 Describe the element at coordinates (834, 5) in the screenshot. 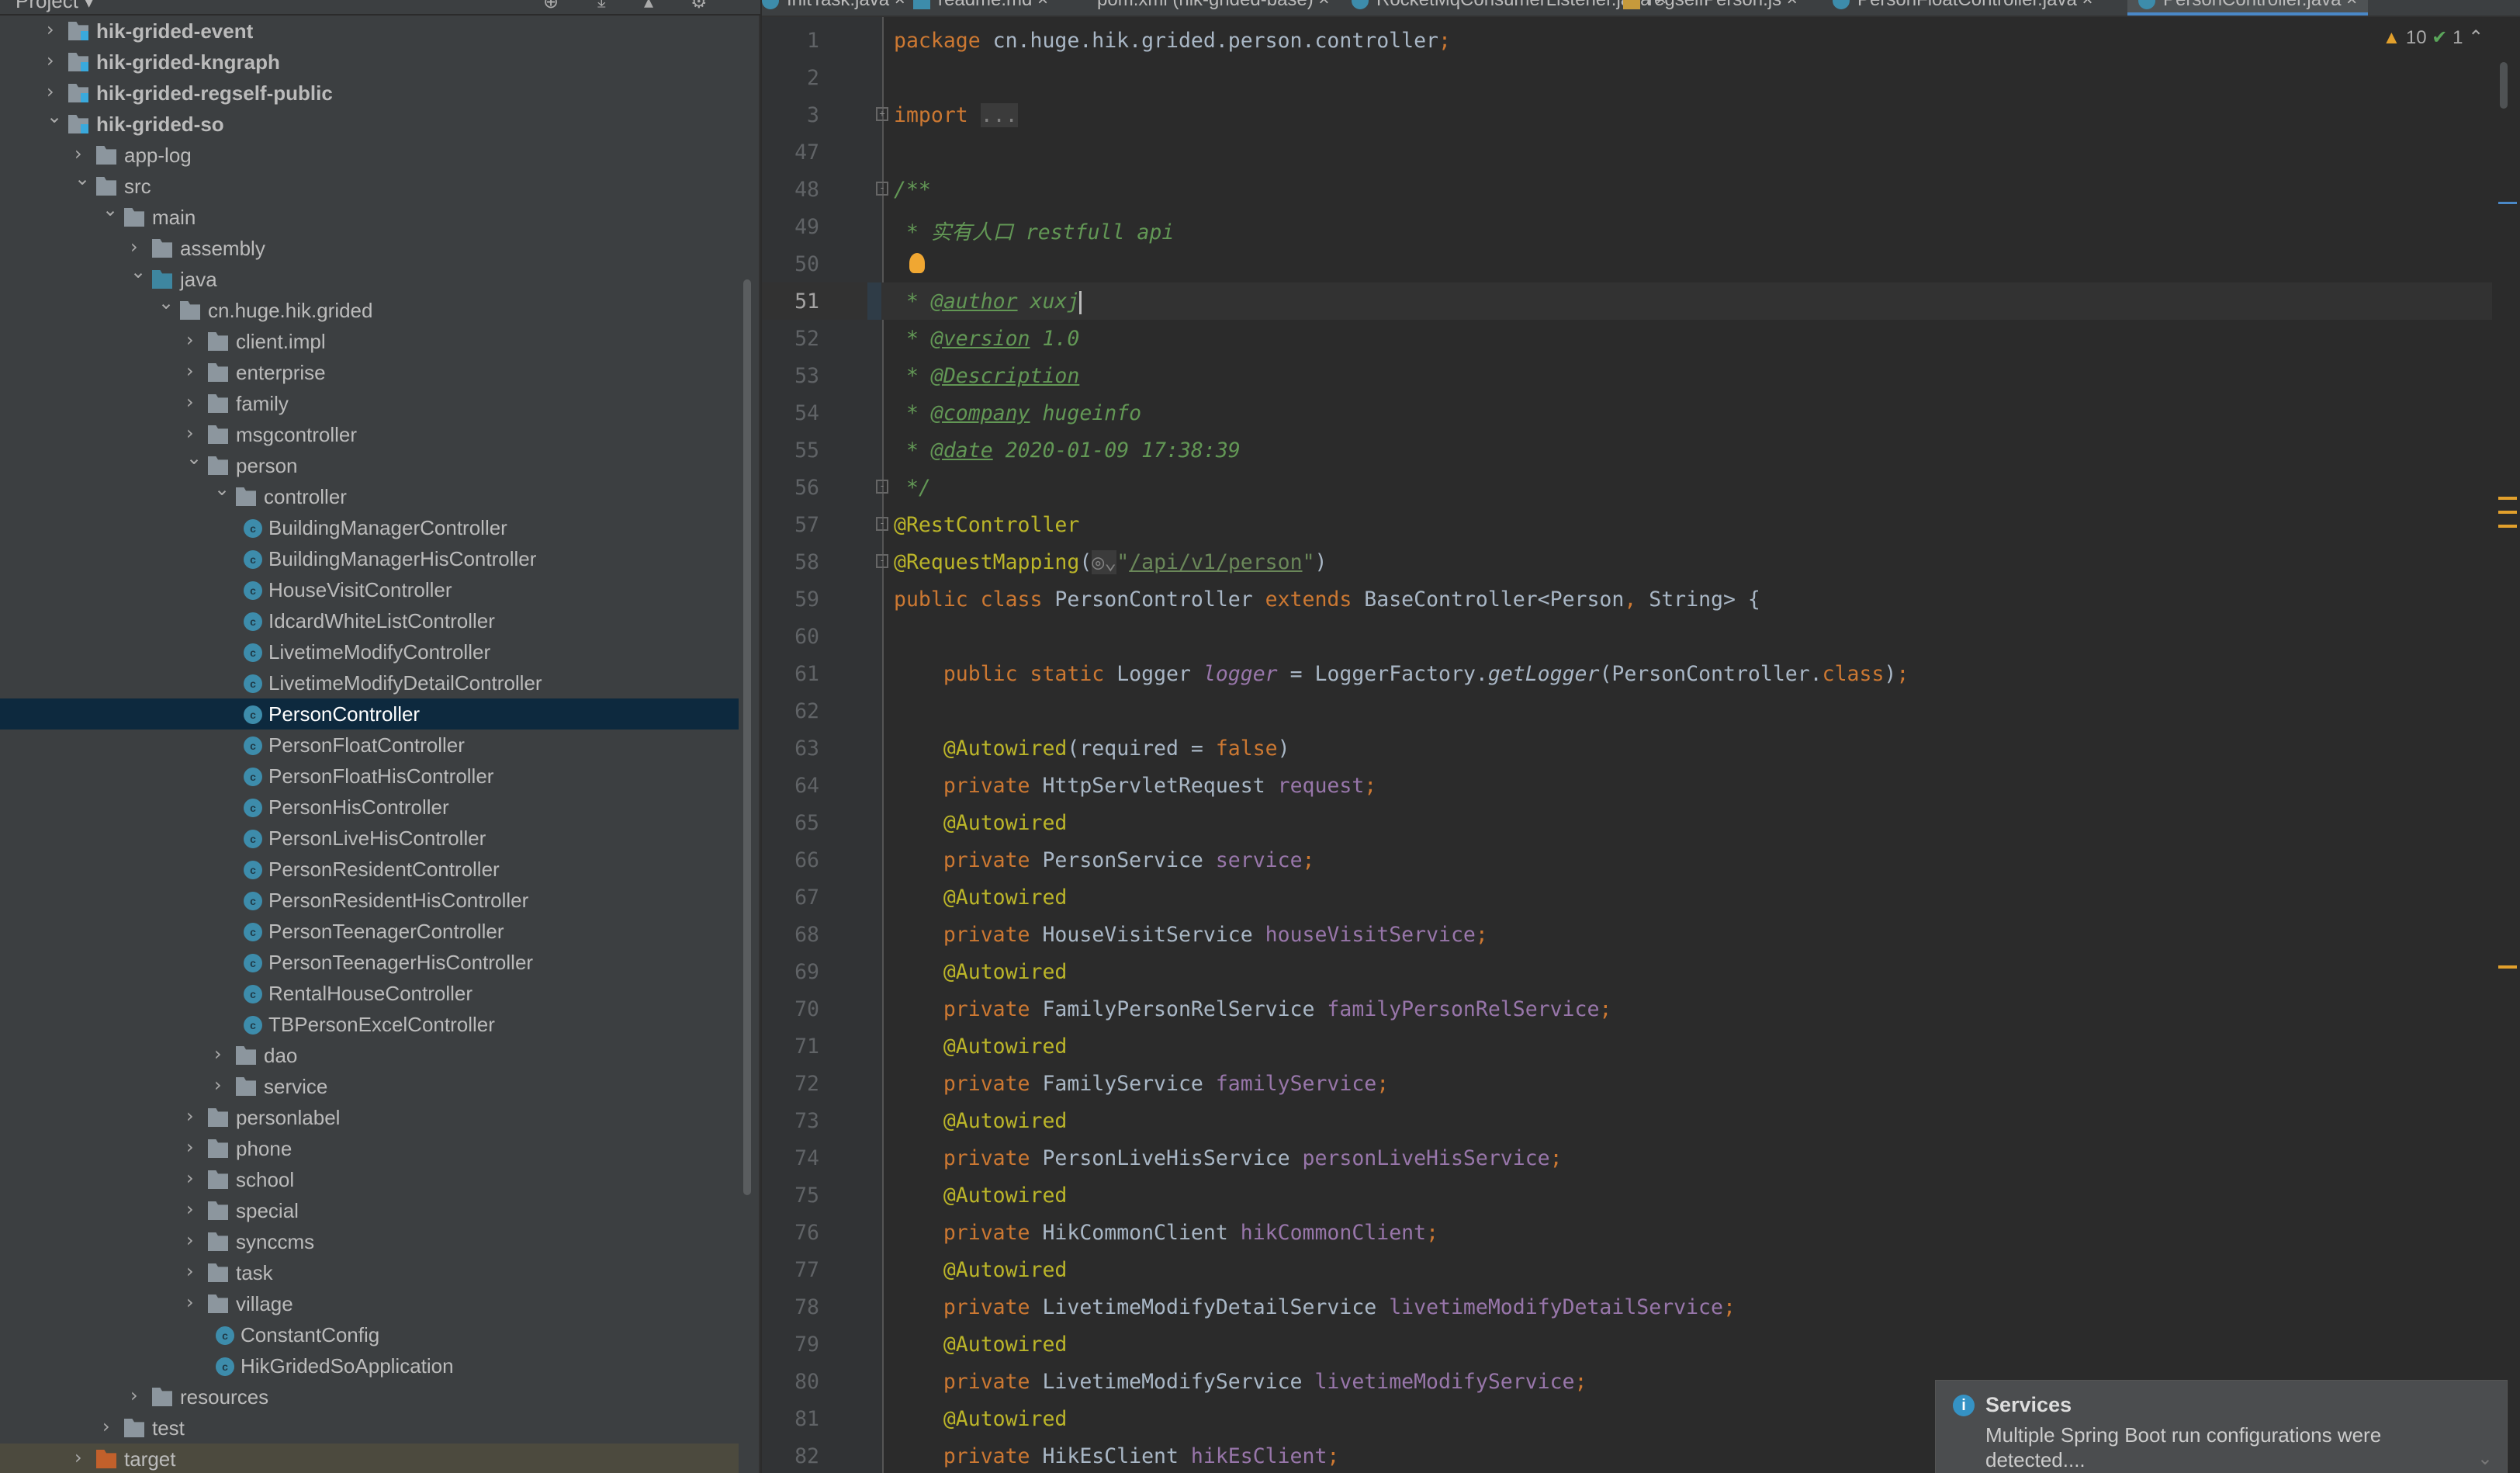

I see `tab-inittask: InitTask.java ×` at that location.